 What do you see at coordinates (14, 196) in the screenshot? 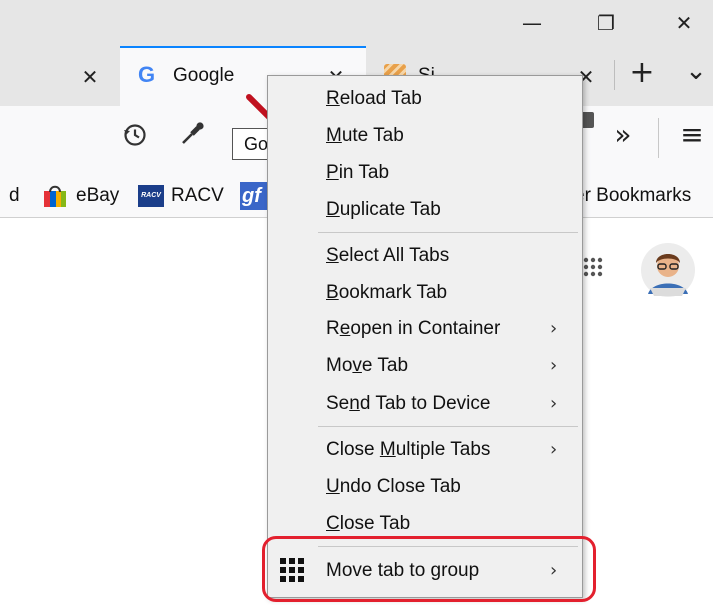
I see `bookmark-fragment: d` at bounding box center [14, 196].